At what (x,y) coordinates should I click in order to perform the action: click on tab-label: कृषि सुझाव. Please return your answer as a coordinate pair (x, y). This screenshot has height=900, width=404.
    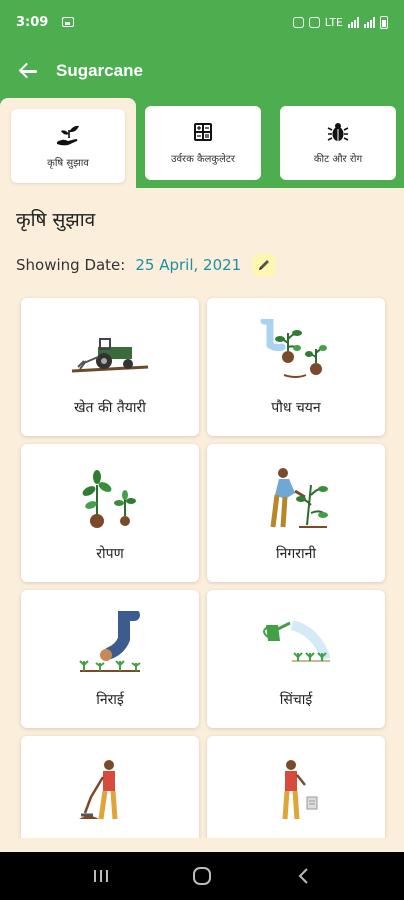
    Looking at the image, I should click on (68, 163).